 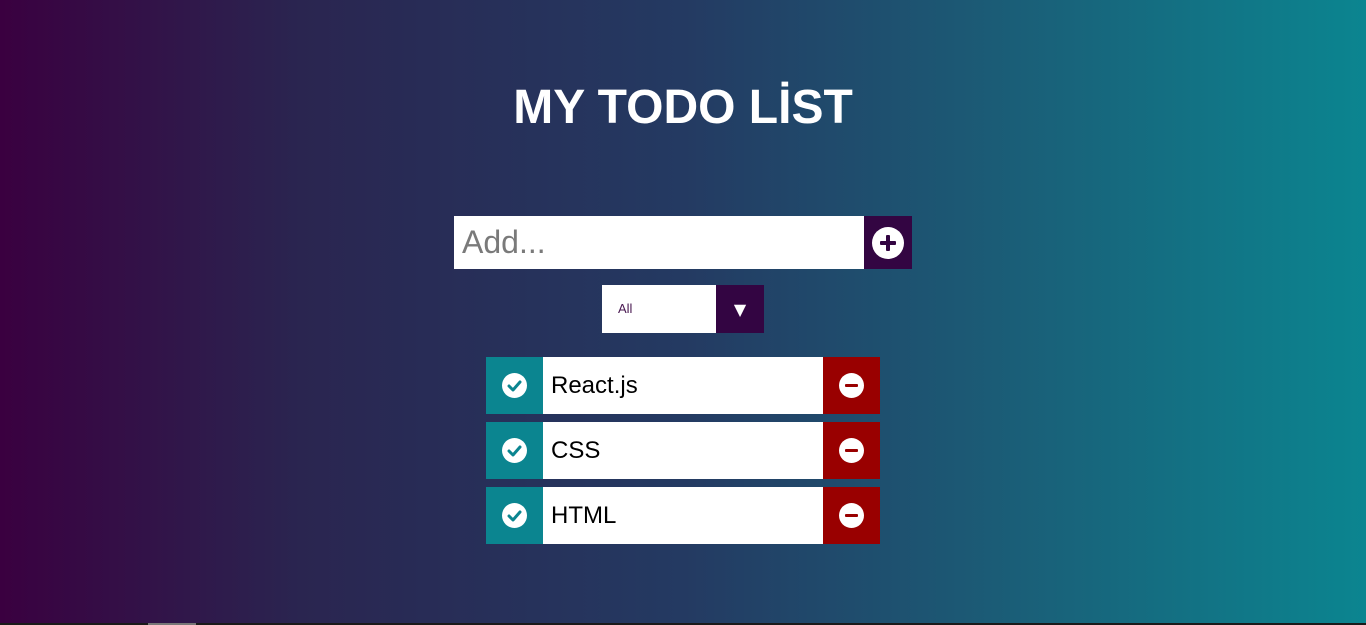 I want to click on todo-item: React.js, so click(x=683, y=385).